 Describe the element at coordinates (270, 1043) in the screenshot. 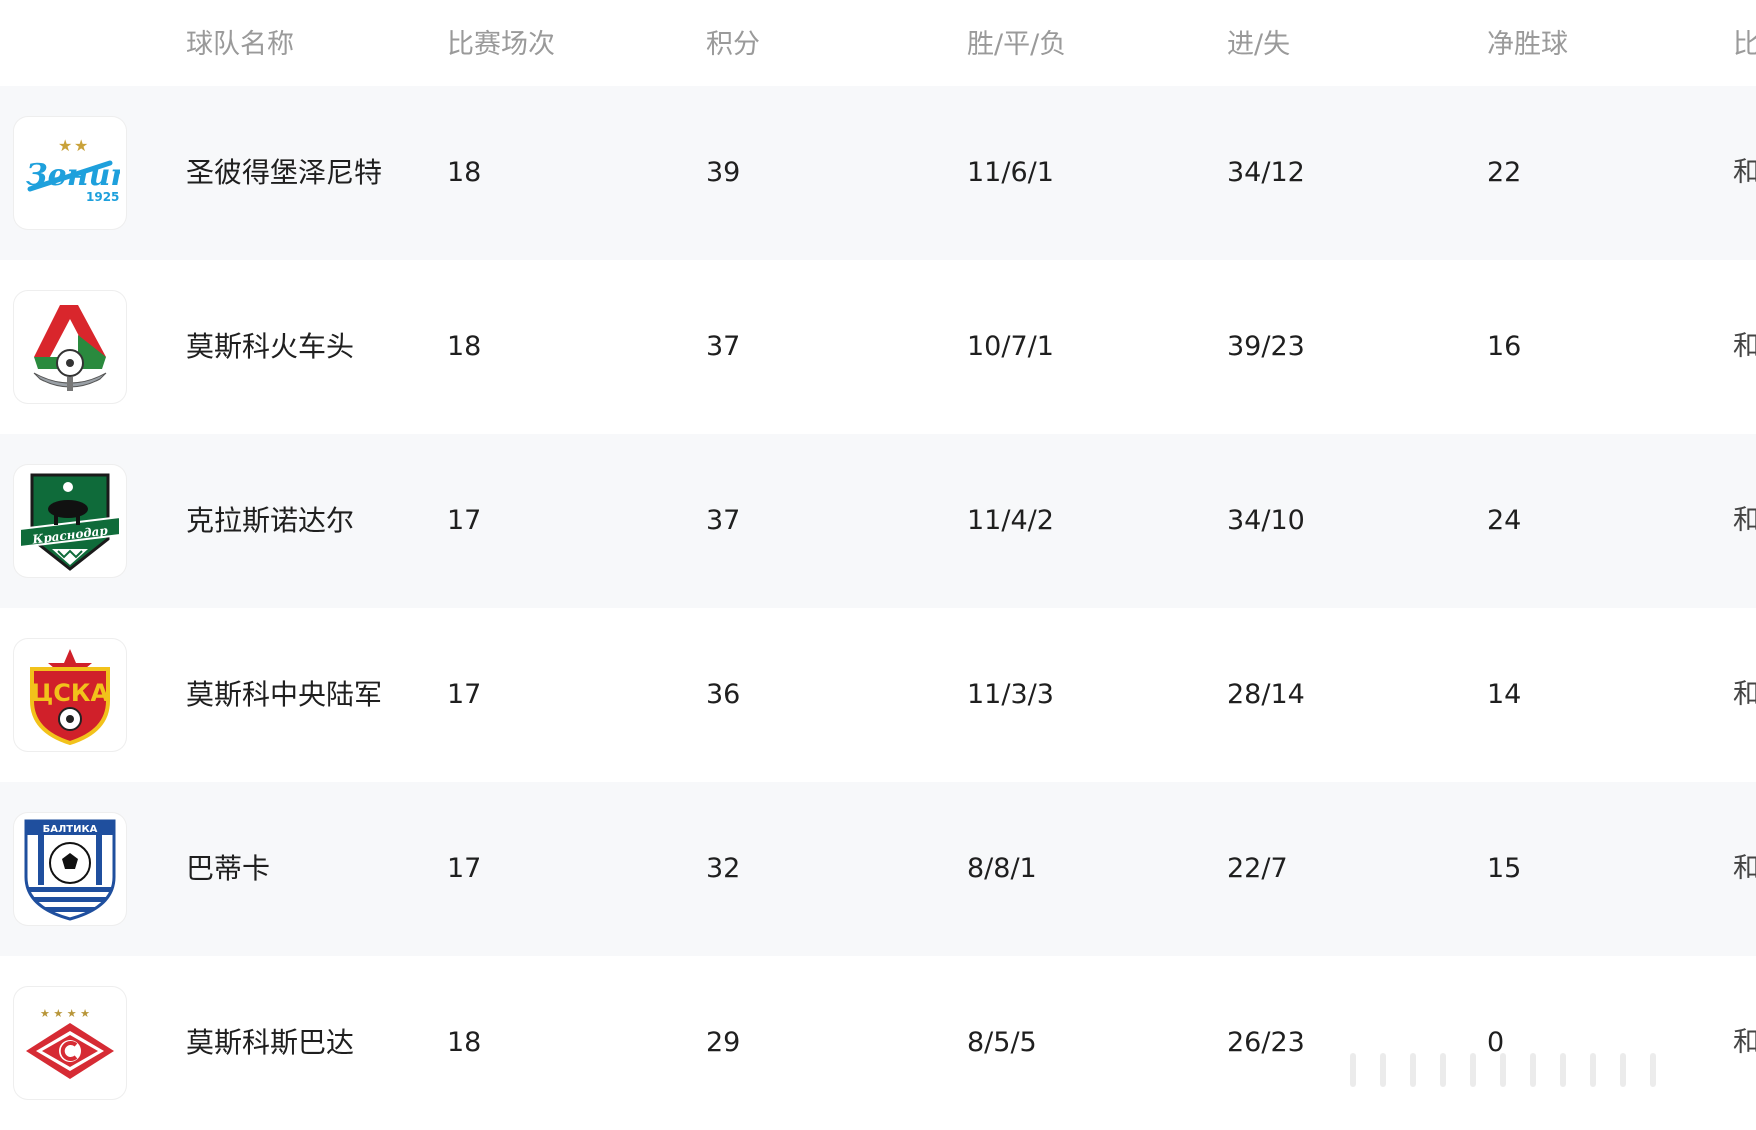

I see `team-name: 莫斯科斯巴达` at that location.